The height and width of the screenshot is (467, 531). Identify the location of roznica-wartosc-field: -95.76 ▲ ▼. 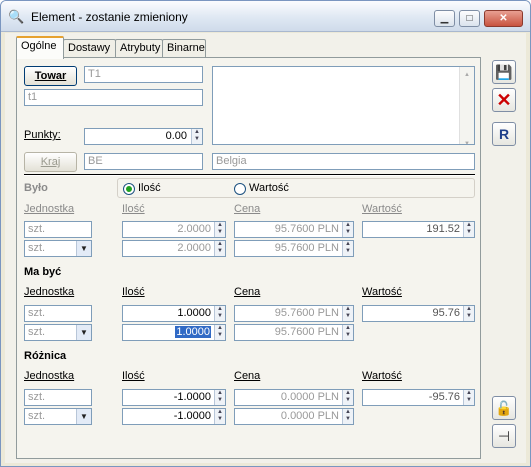
(418, 397).